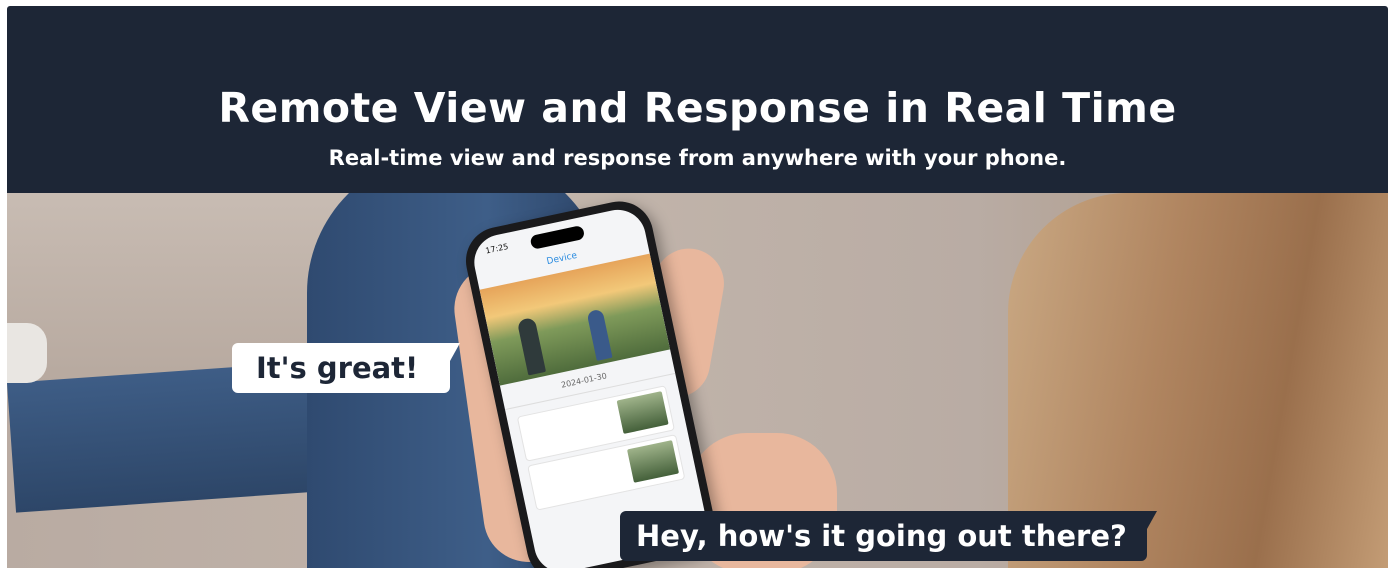  Describe the element at coordinates (584, 380) in the screenshot. I see `phone-date-label: 2024-01-30` at that location.